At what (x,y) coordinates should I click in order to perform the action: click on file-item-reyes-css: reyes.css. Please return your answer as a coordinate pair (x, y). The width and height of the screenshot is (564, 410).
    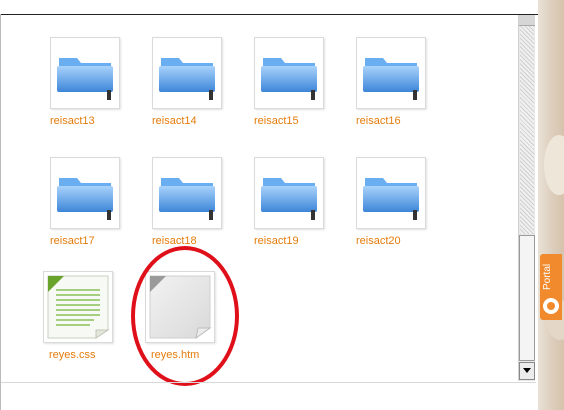
    Looking at the image, I should click on (83, 325).